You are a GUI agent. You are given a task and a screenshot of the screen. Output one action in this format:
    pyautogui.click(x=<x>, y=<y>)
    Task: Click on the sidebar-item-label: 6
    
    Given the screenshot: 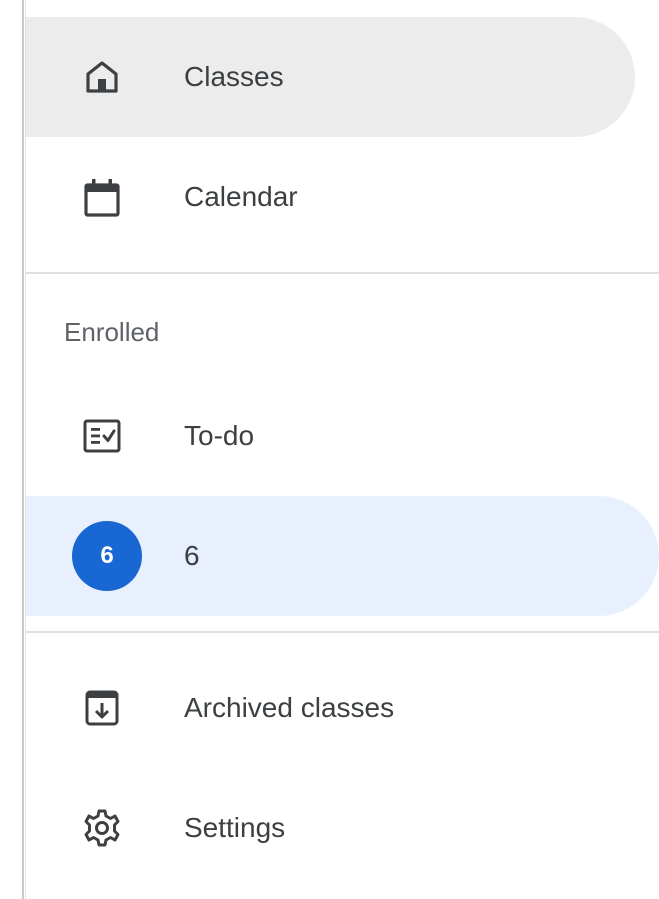 What is the action you would take?
    pyautogui.click(x=192, y=555)
    